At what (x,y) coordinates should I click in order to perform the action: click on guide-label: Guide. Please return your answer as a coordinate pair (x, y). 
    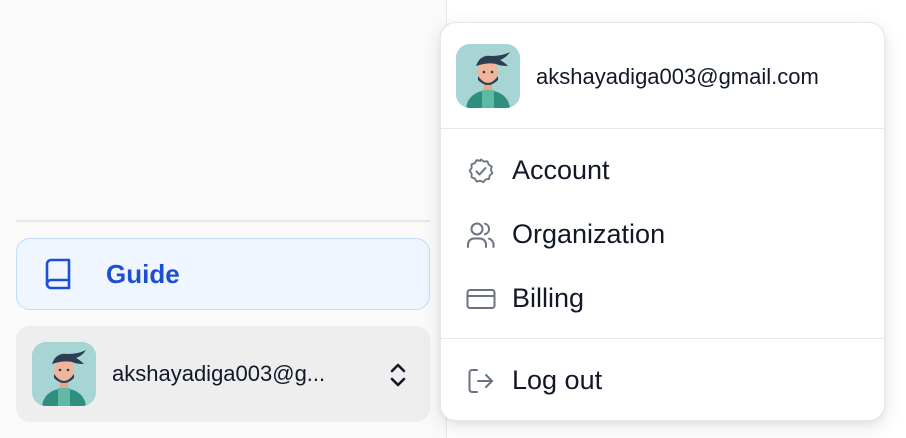
    Looking at the image, I should click on (143, 274).